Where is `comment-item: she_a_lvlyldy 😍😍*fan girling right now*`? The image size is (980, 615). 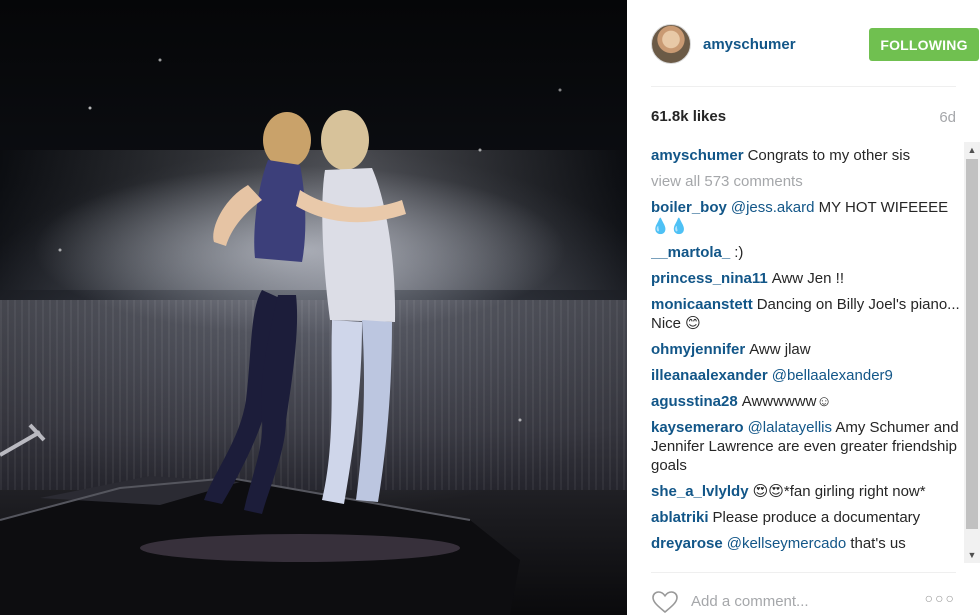
comment-item: she_a_lvlyldy 😍😍*fan girling right now* is located at coordinates (807, 491).